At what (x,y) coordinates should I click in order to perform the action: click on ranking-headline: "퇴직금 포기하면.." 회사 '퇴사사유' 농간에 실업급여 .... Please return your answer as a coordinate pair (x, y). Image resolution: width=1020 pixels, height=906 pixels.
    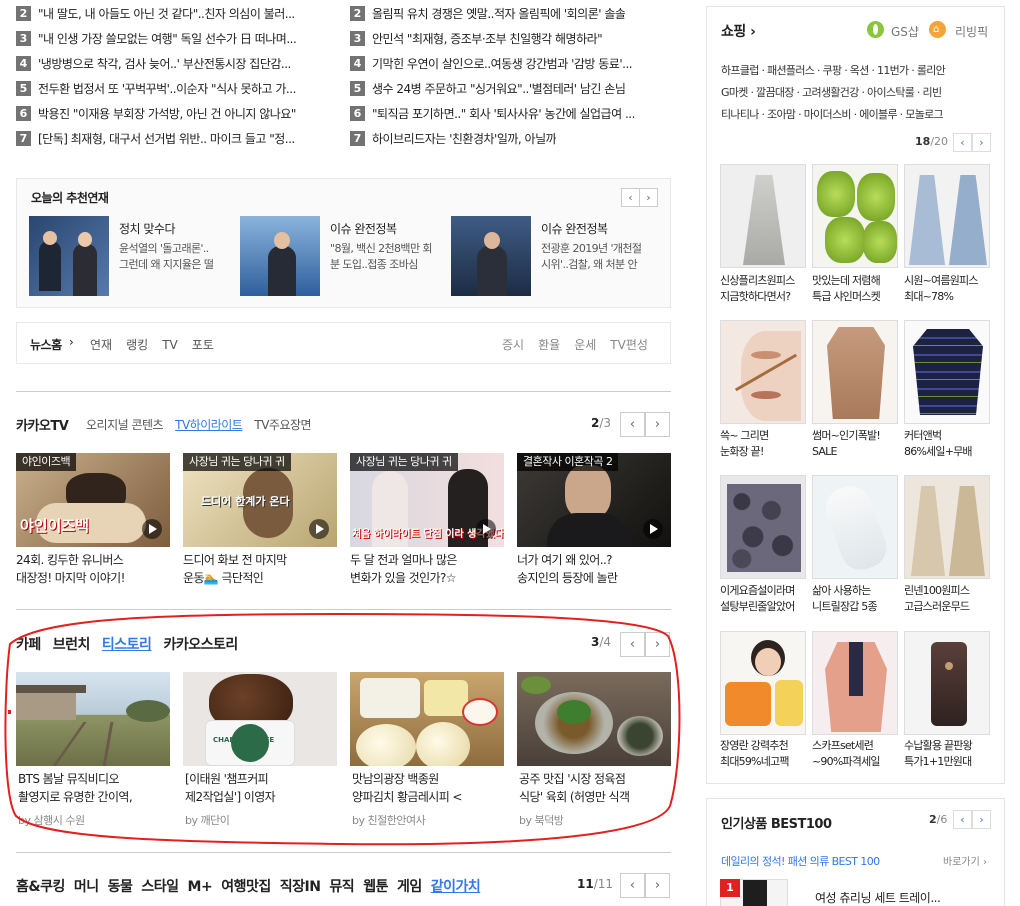
    Looking at the image, I should click on (503, 113).